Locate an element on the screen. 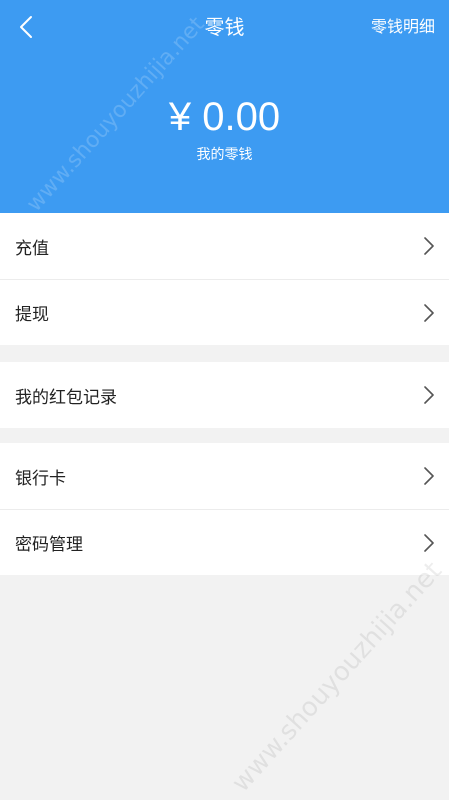  change-details-link: 零钱明细 is located at coordinates (403, 27).